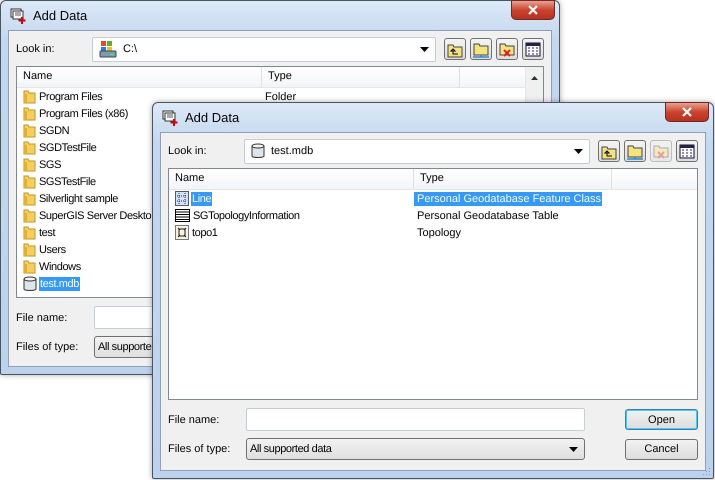  What do you see at coordinates (182, 232) in the screenshot?
I see `topology-icon` at bounding box center [182, 232].